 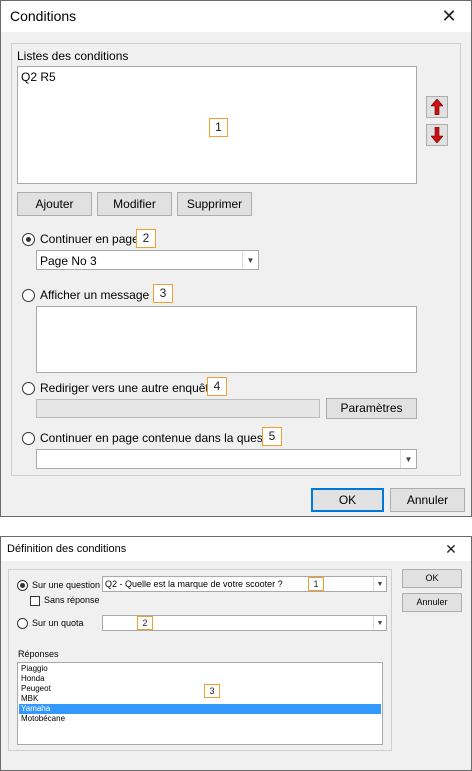 I want to click on annotation-marker: 5, so click(x=272, y=436).